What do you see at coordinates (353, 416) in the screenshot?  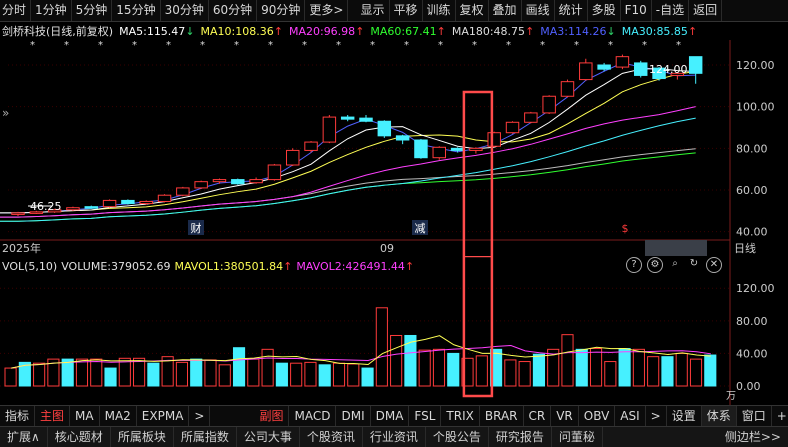 I see `indicator-tab: DMI` at bounding box center [353, 416].